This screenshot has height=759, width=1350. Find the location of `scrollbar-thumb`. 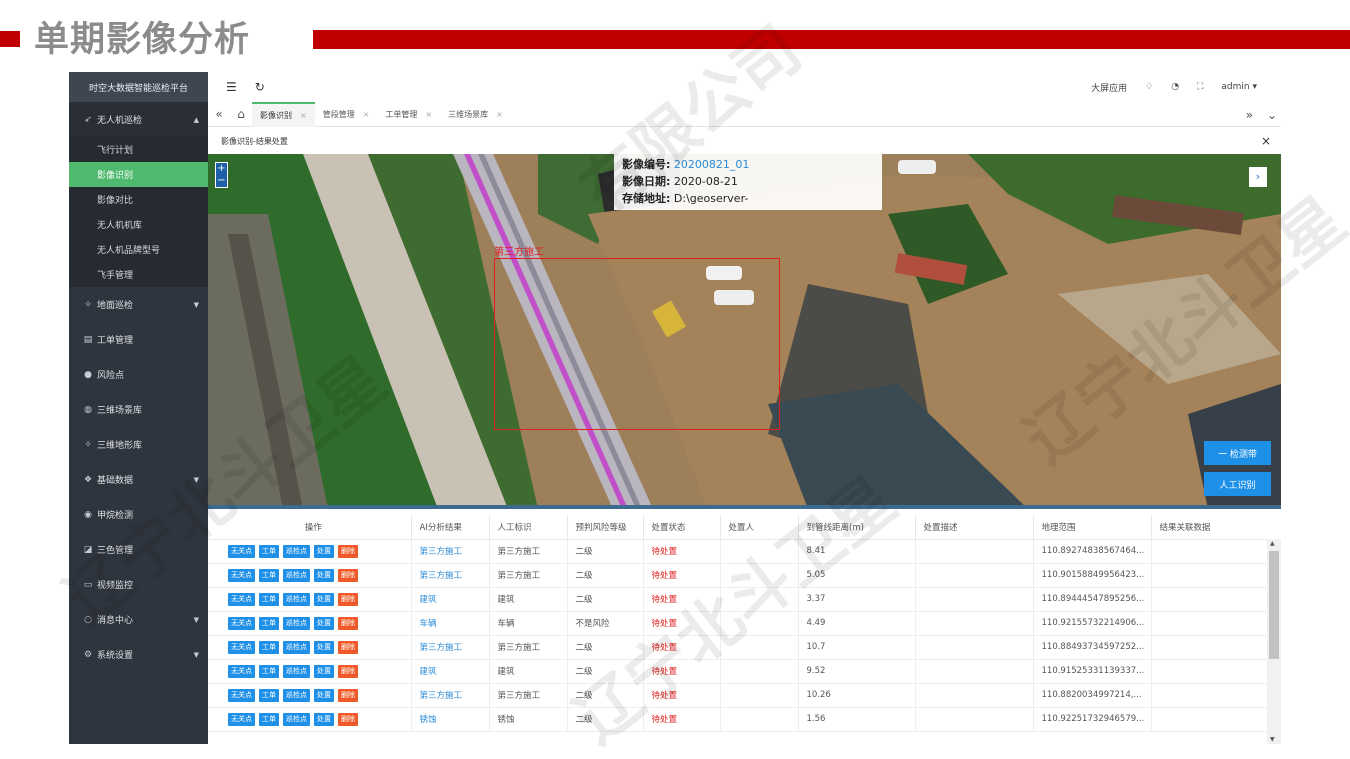

scrollbar-thumb is located at coordinates (1274, 605).